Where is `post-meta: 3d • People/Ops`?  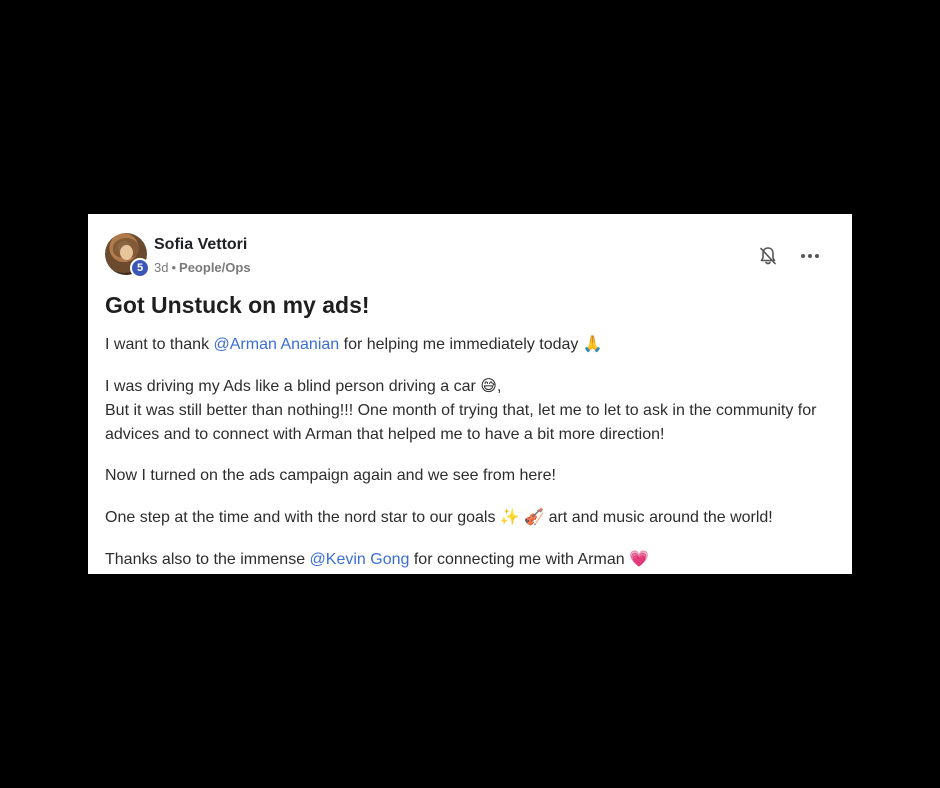
post-meta: 3d • People/Ops is located at coordinates (202, 267).